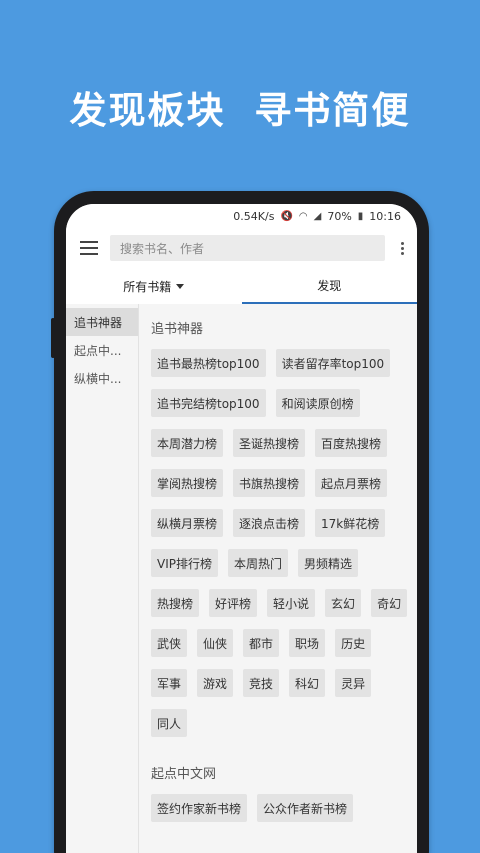 The height and width of the screenshot is (853, 480). Describe the element at coordinates (353, 643) in the screenshot. I see `ranking-chip: 历史` at that location.